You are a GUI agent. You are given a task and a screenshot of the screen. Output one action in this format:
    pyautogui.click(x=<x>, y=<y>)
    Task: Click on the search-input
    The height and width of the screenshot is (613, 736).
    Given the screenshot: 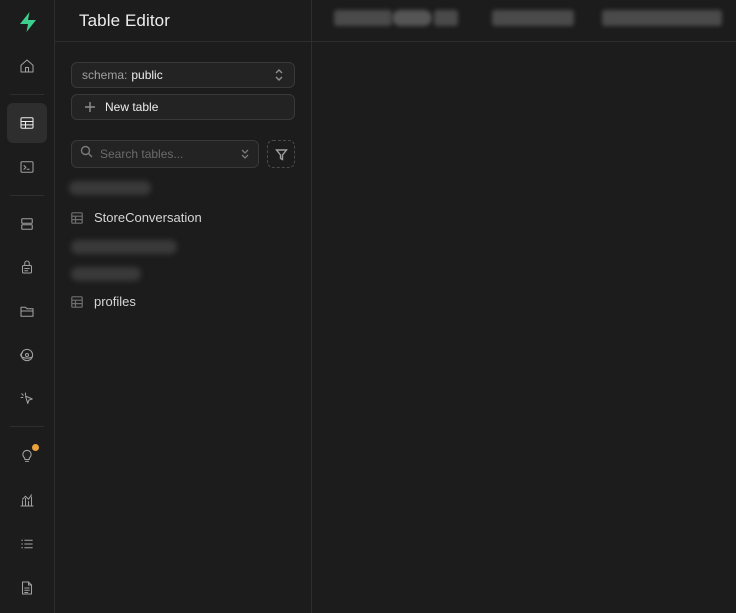 What is the action you would take?
    pyautogui.click(x=165, y=154)
    